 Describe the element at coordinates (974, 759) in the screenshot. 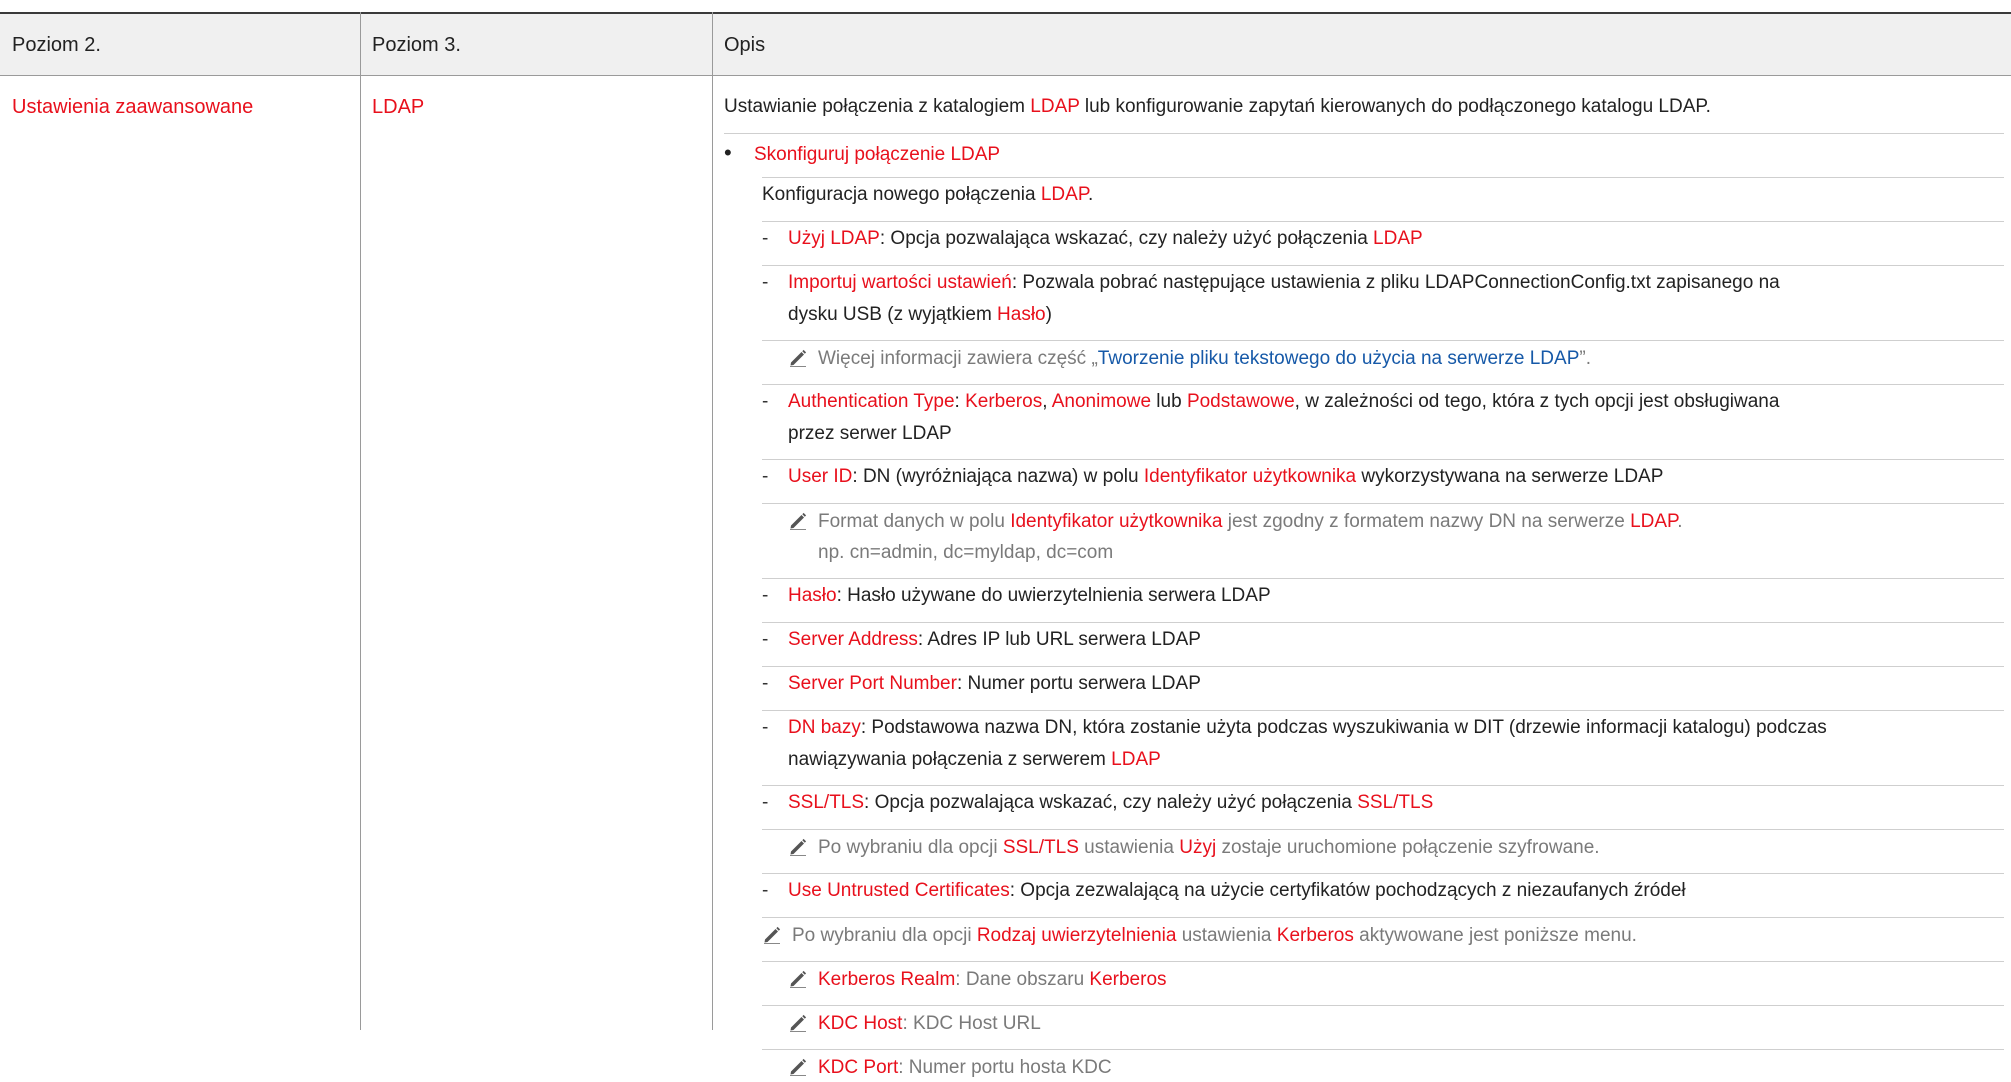

I see `item-dn-line2: nawiązywania połączenia z serwerem LDAP` at that location.